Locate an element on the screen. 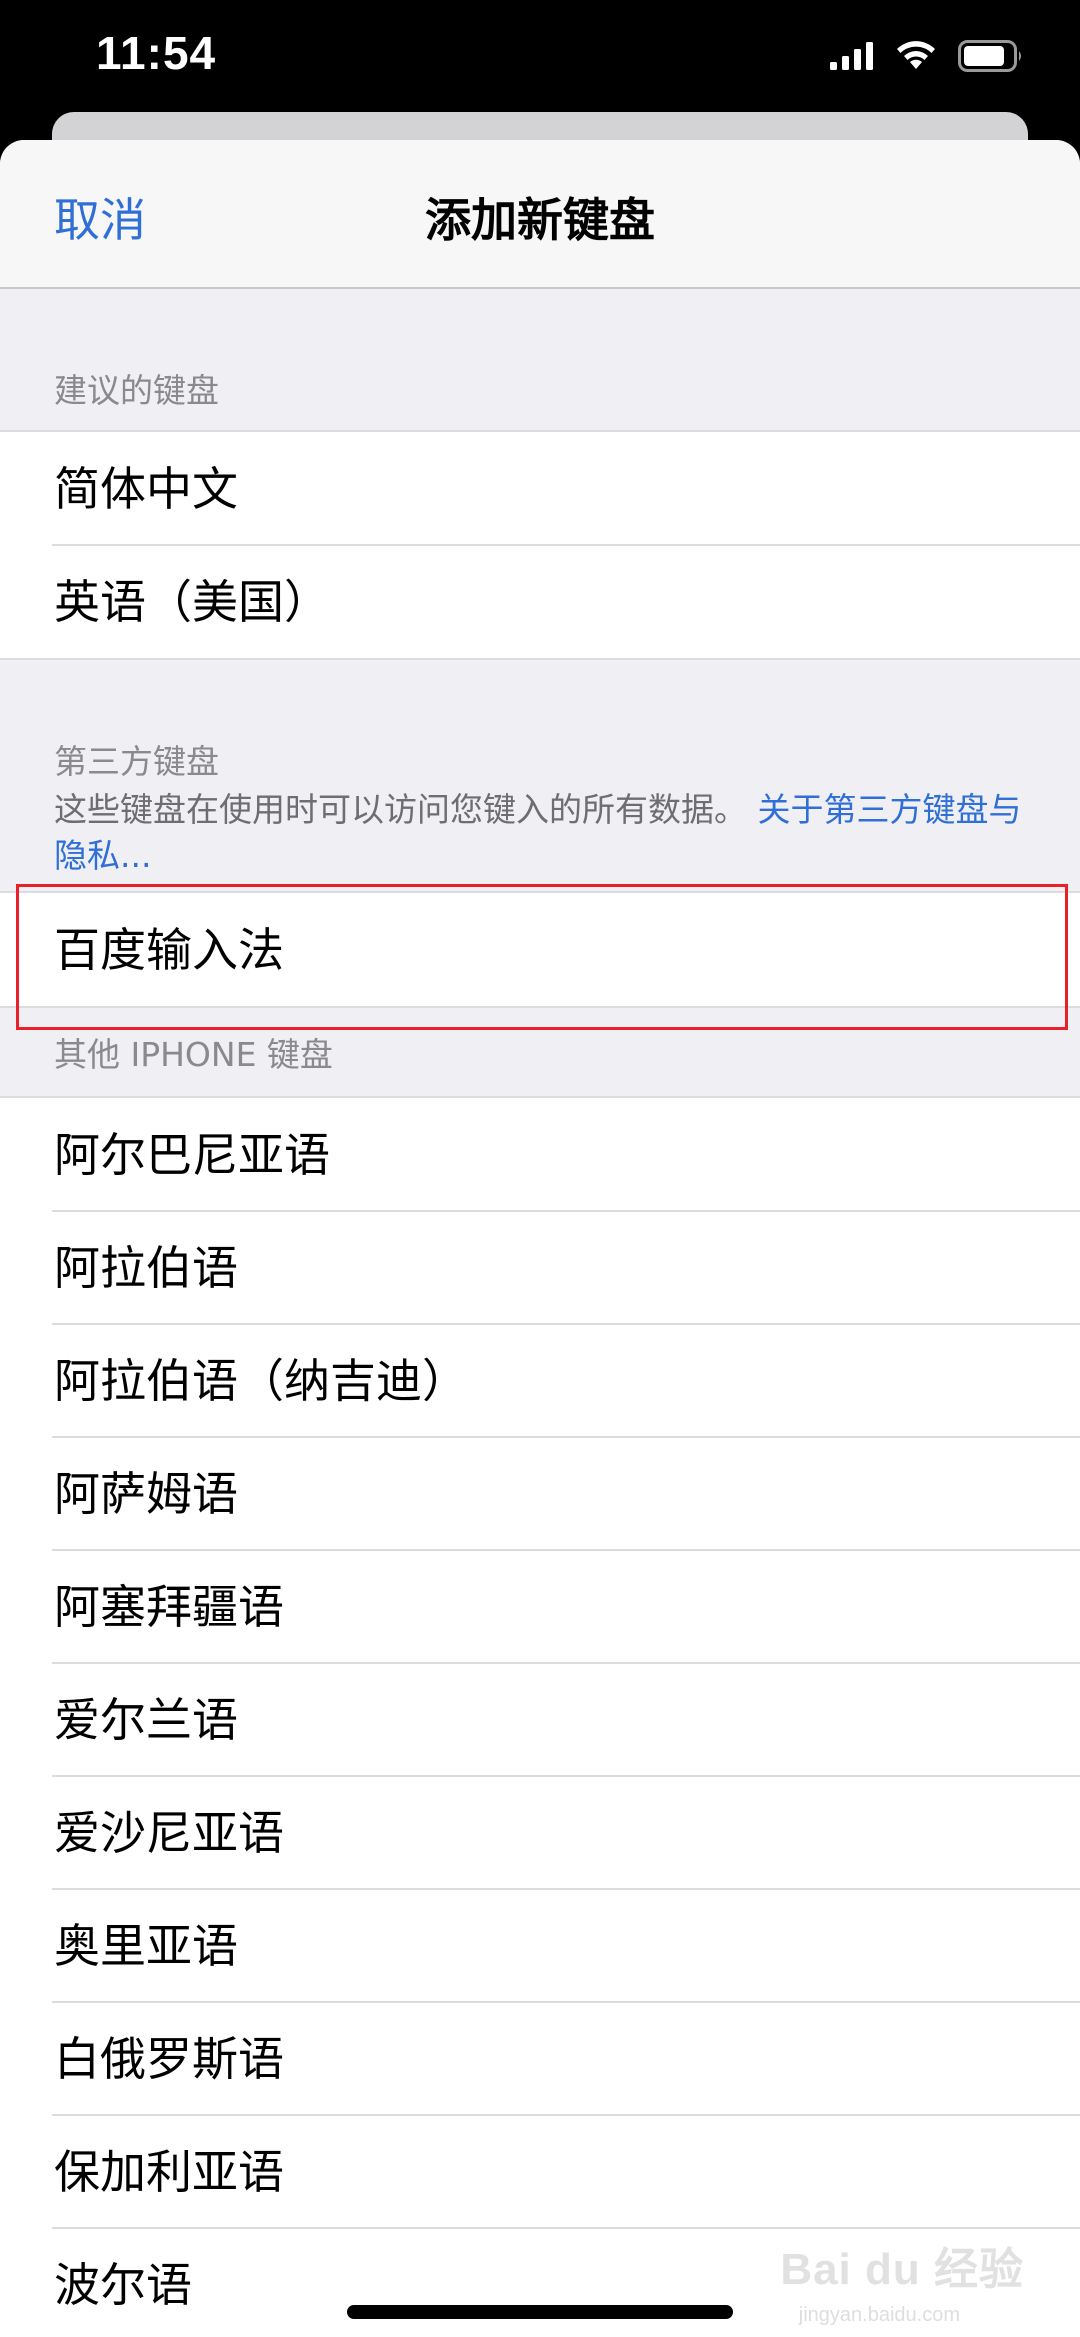 Image resolution: width=1080 pixels, height=2337 pixels. keyboard-row: 阿尔巴尼亚语 is located at coordinates (540, 1154).